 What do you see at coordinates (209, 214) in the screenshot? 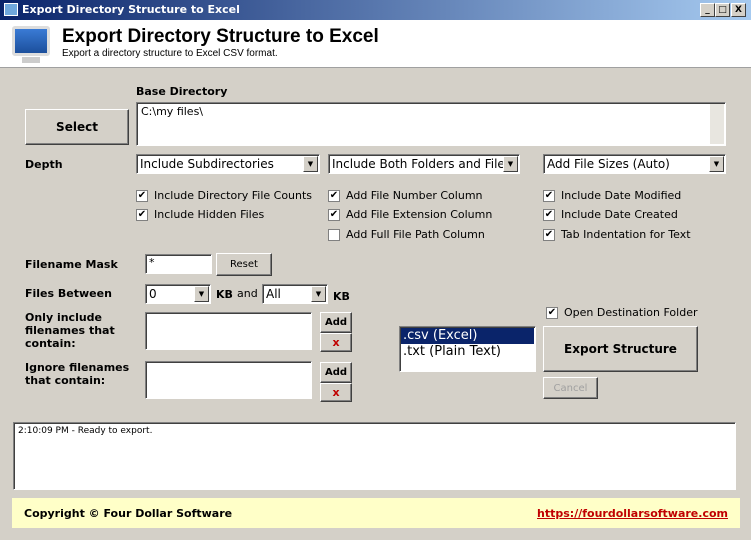
I see `option-label: Include Hidden Files` at bounding box center [209, 214].